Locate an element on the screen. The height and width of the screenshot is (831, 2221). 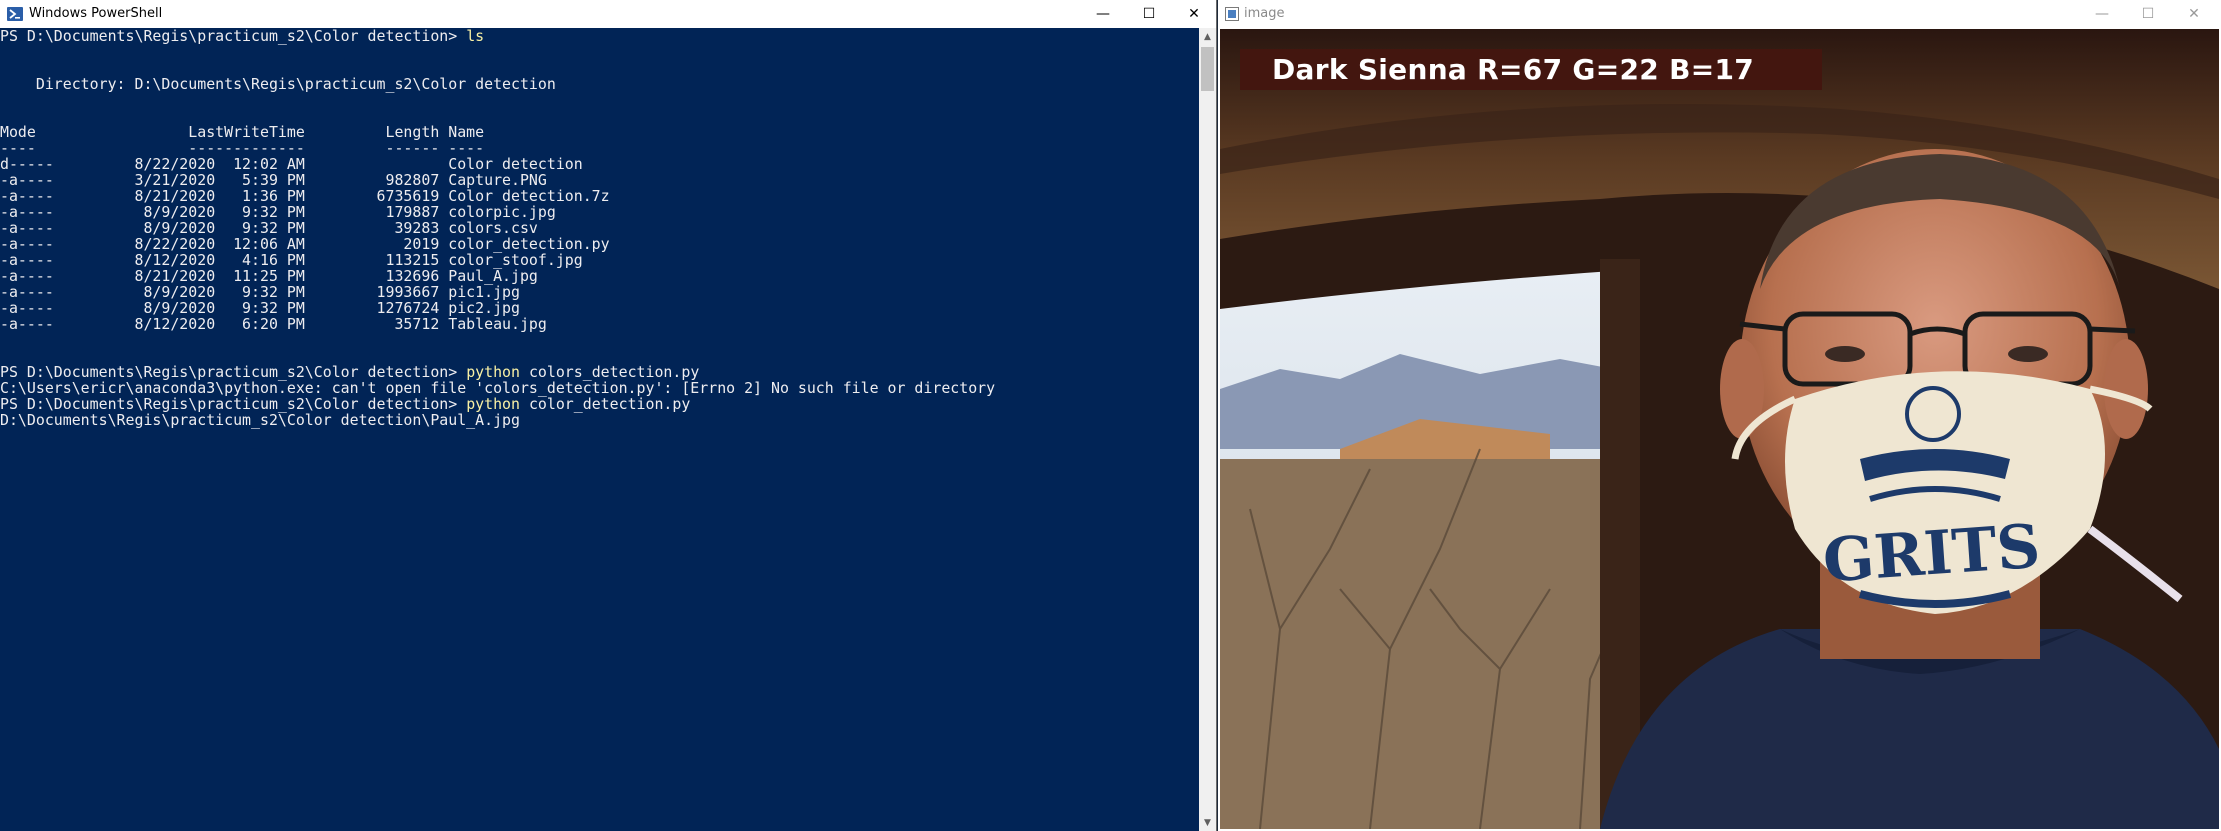
image-window-icon is located at coordinates (1232, 14).